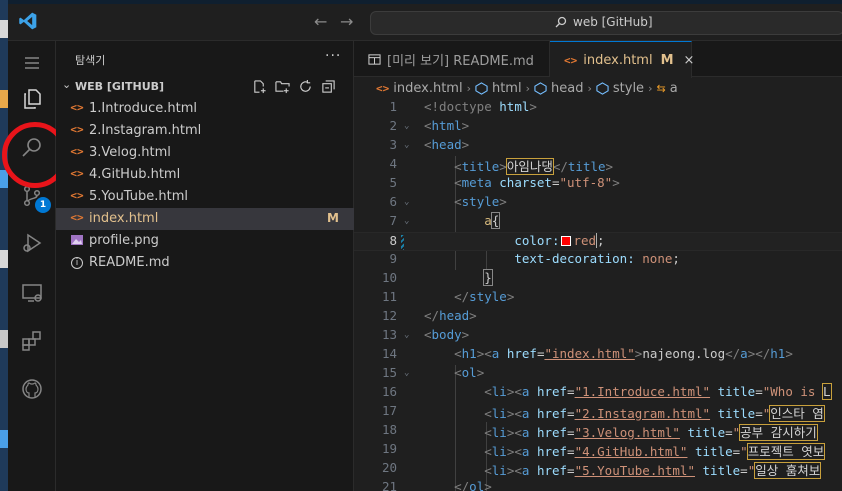 This screenshot has width=842, height=491. I want to click on collapse-all-icon, so click(328, 86).